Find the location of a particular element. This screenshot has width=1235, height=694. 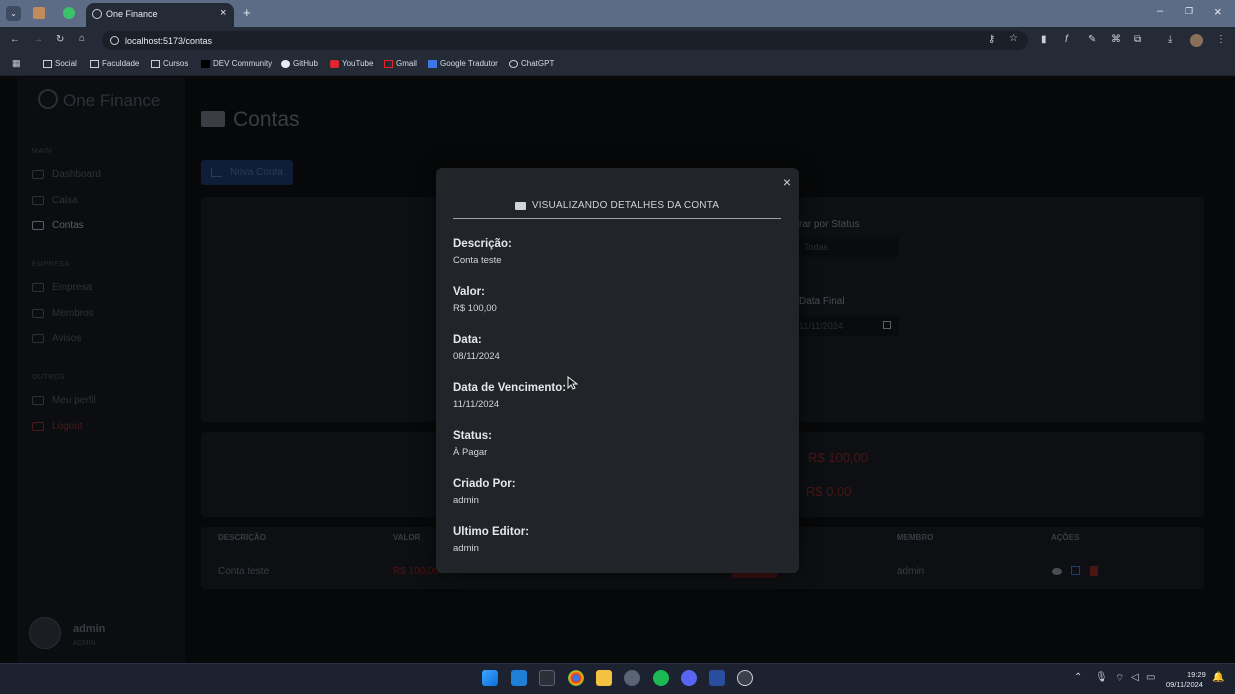

sidebar-item-label: Empresa is located at coordinates (72, 287).